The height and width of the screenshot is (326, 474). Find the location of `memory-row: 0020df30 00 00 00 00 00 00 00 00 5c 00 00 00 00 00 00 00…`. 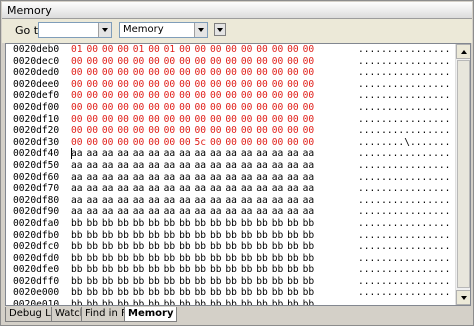

memory-row: 0020df30 00 00 00 00 00 00 00 00 5c 00 00 00 00 00 00 00… is located at coordinates (230, 143).